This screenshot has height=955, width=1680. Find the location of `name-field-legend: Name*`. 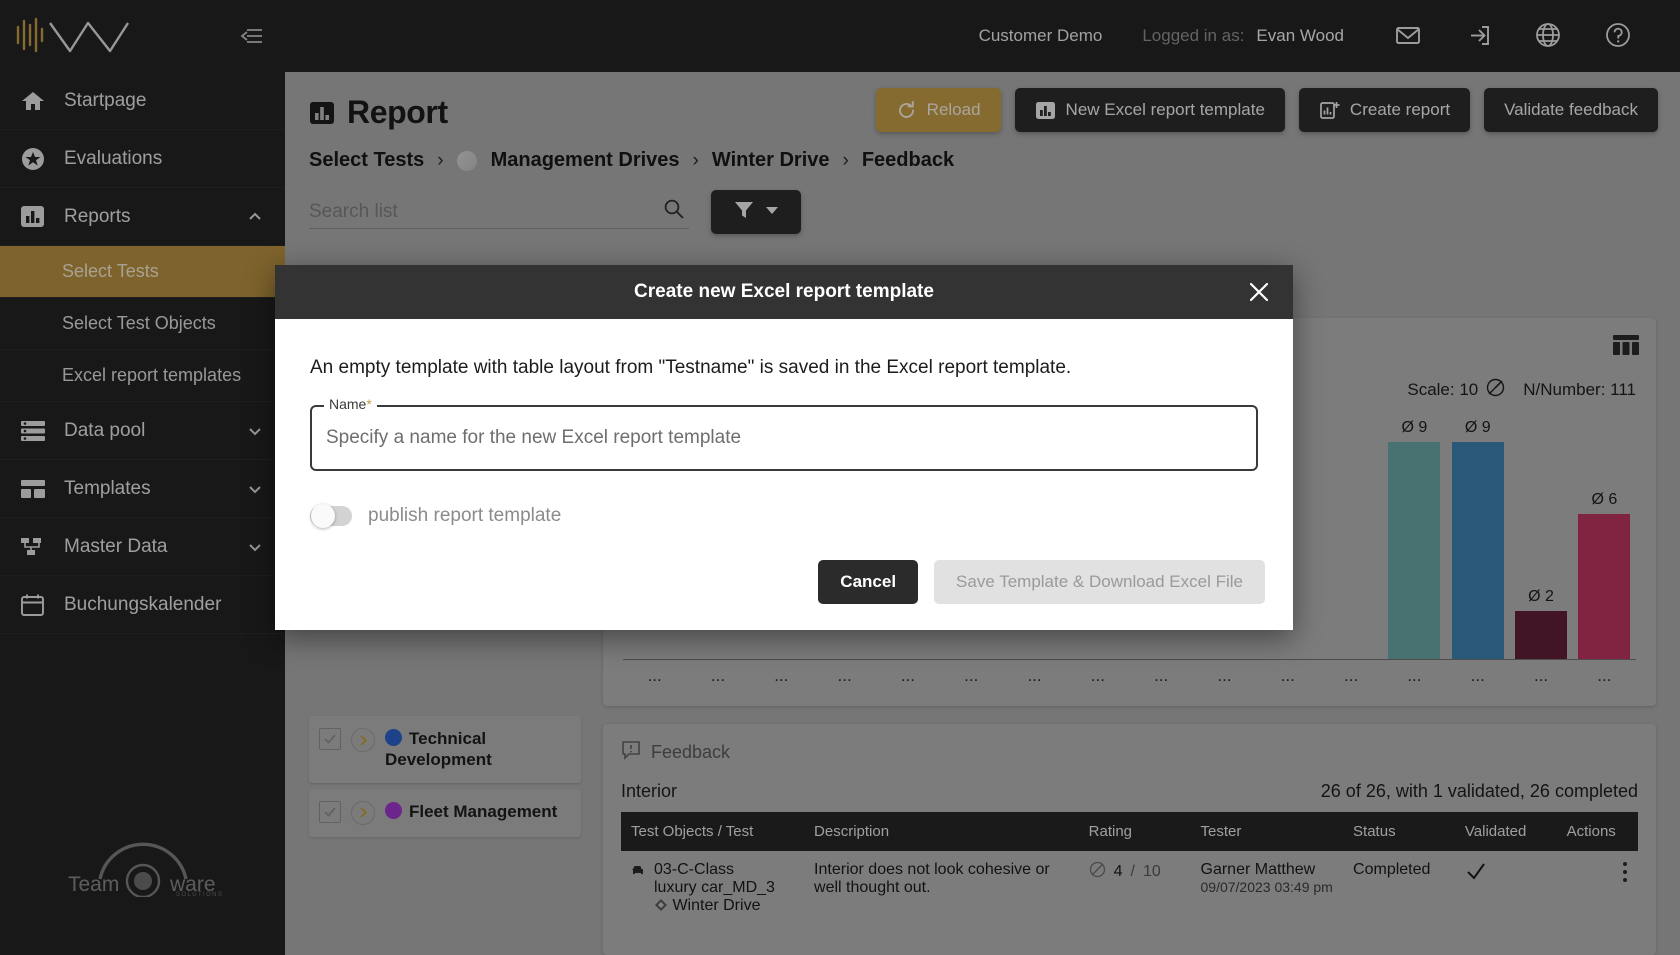

name-field-legend: Name* is located at coordinates (350, 404).